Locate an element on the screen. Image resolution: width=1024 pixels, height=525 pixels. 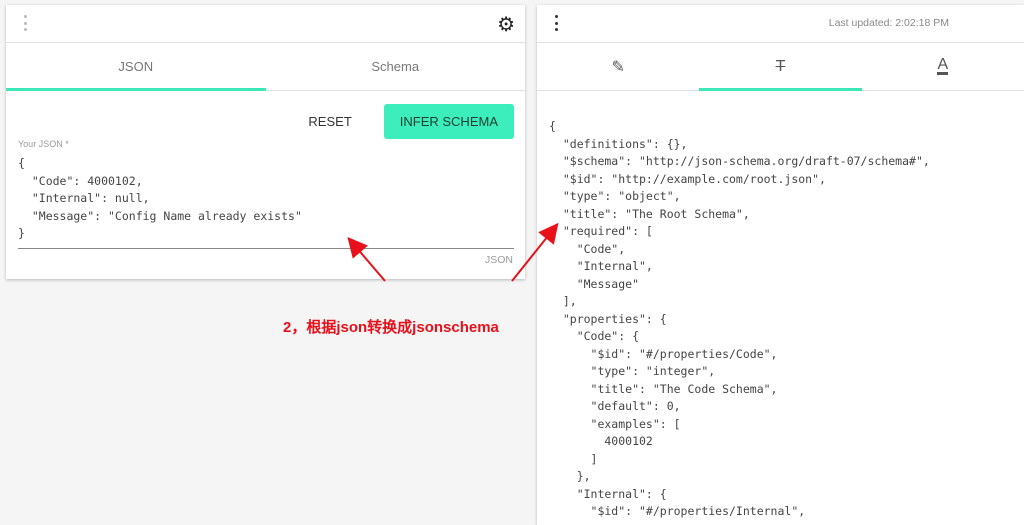
arrow-to-input is located at coordinates (366, 259).